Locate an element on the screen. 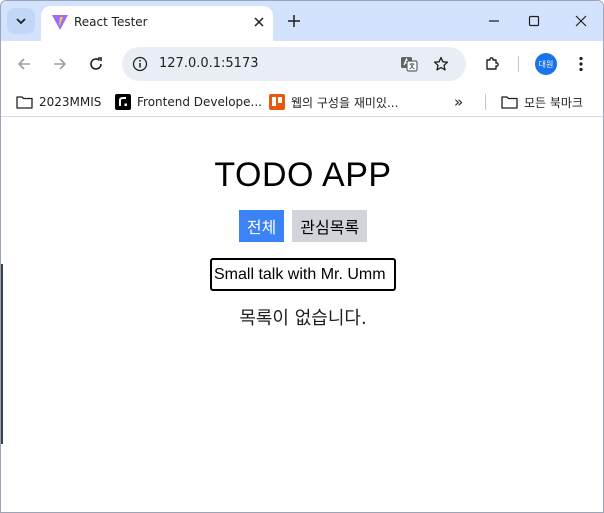 The height and width of the screenshot is (513, 604). arrow-right-icon is located at coordinates (60, 64).